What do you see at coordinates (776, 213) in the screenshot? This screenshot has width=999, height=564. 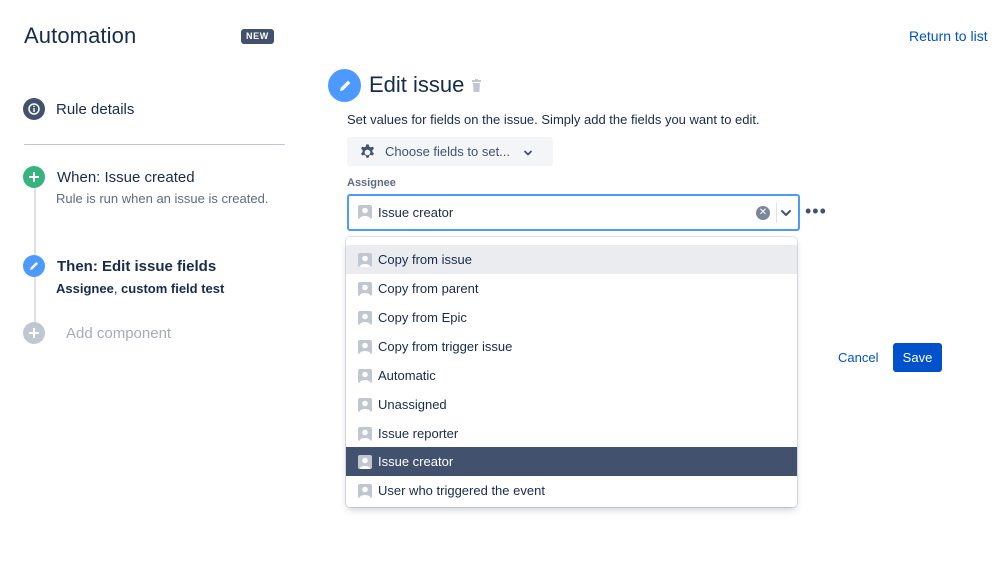 I see `select-separator` at bounding box center [776, 213].